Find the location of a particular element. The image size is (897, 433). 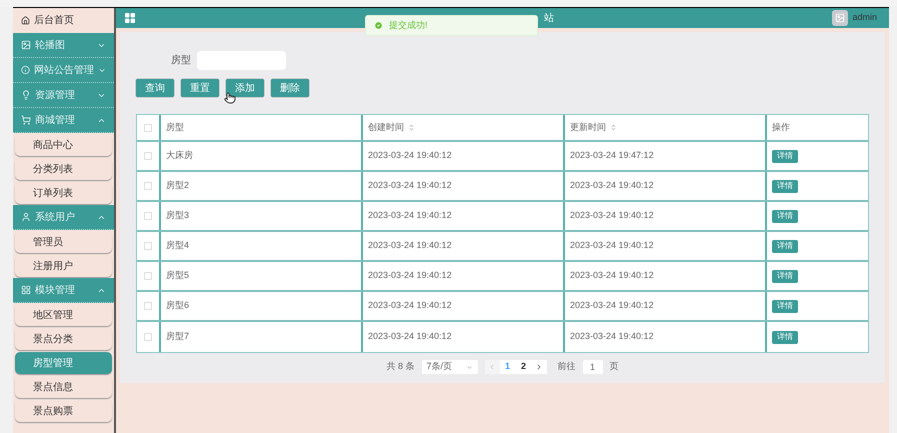

submenu-item: 注册用户 is located at coordinates (63, 266).